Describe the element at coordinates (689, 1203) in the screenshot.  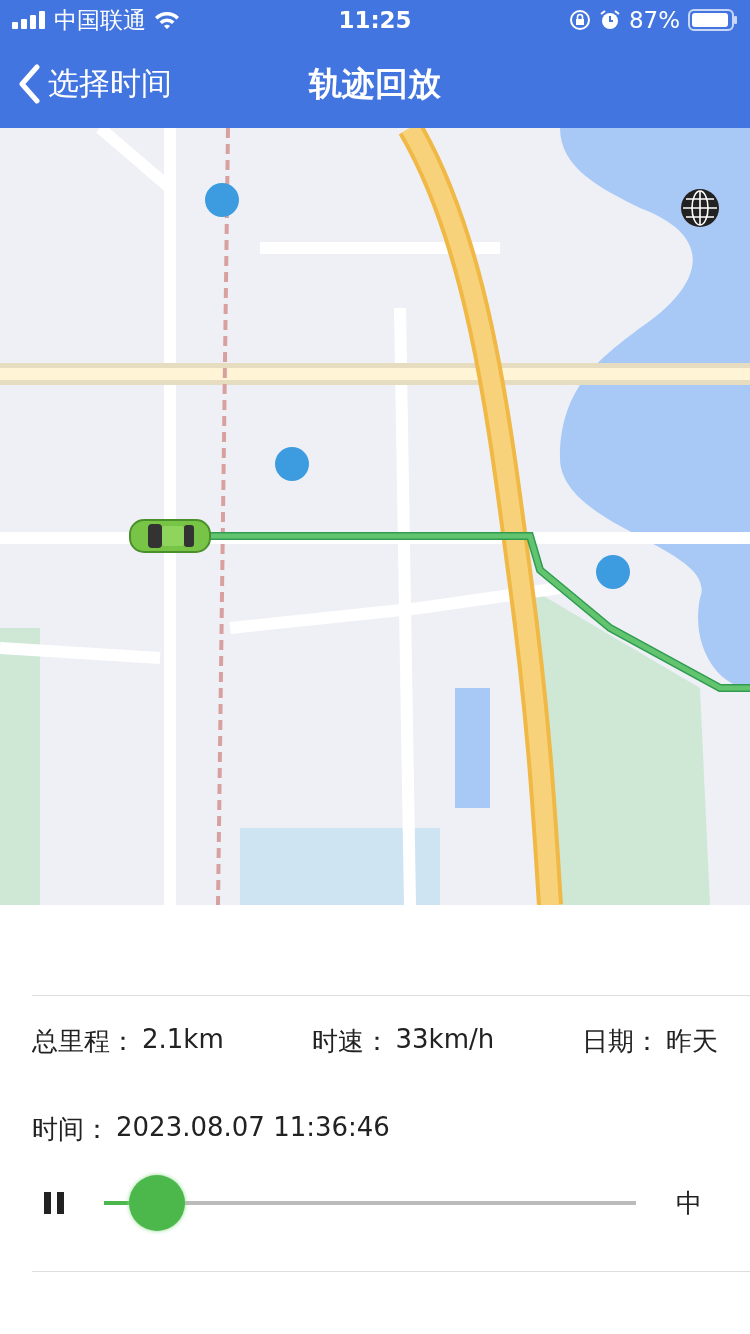
I see `speed-button: 中` at that location.